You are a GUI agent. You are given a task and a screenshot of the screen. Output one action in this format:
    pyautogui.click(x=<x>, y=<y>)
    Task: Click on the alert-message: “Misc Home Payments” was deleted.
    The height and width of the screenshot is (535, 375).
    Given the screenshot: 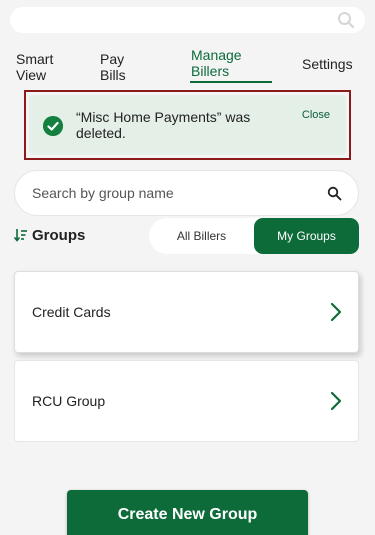 What is the action you would take?
    pyautogui.click(x=163, y=125)
    